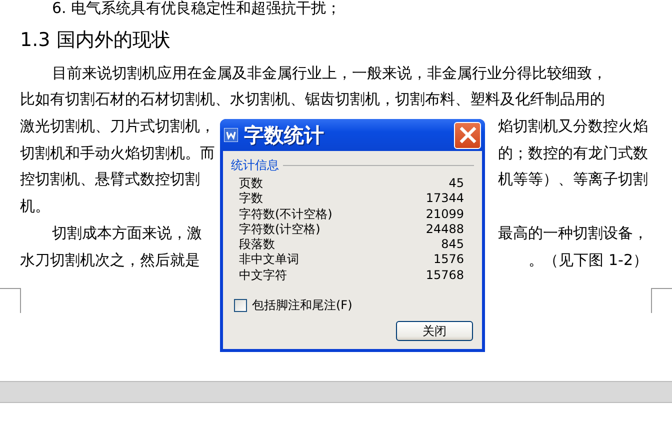 The height and width of the screenshot is (436, 672). What do you see at coordinates (257, 244) in the screenshot?
I see `stat-label: 段落数` at bounding box center [257, 244].